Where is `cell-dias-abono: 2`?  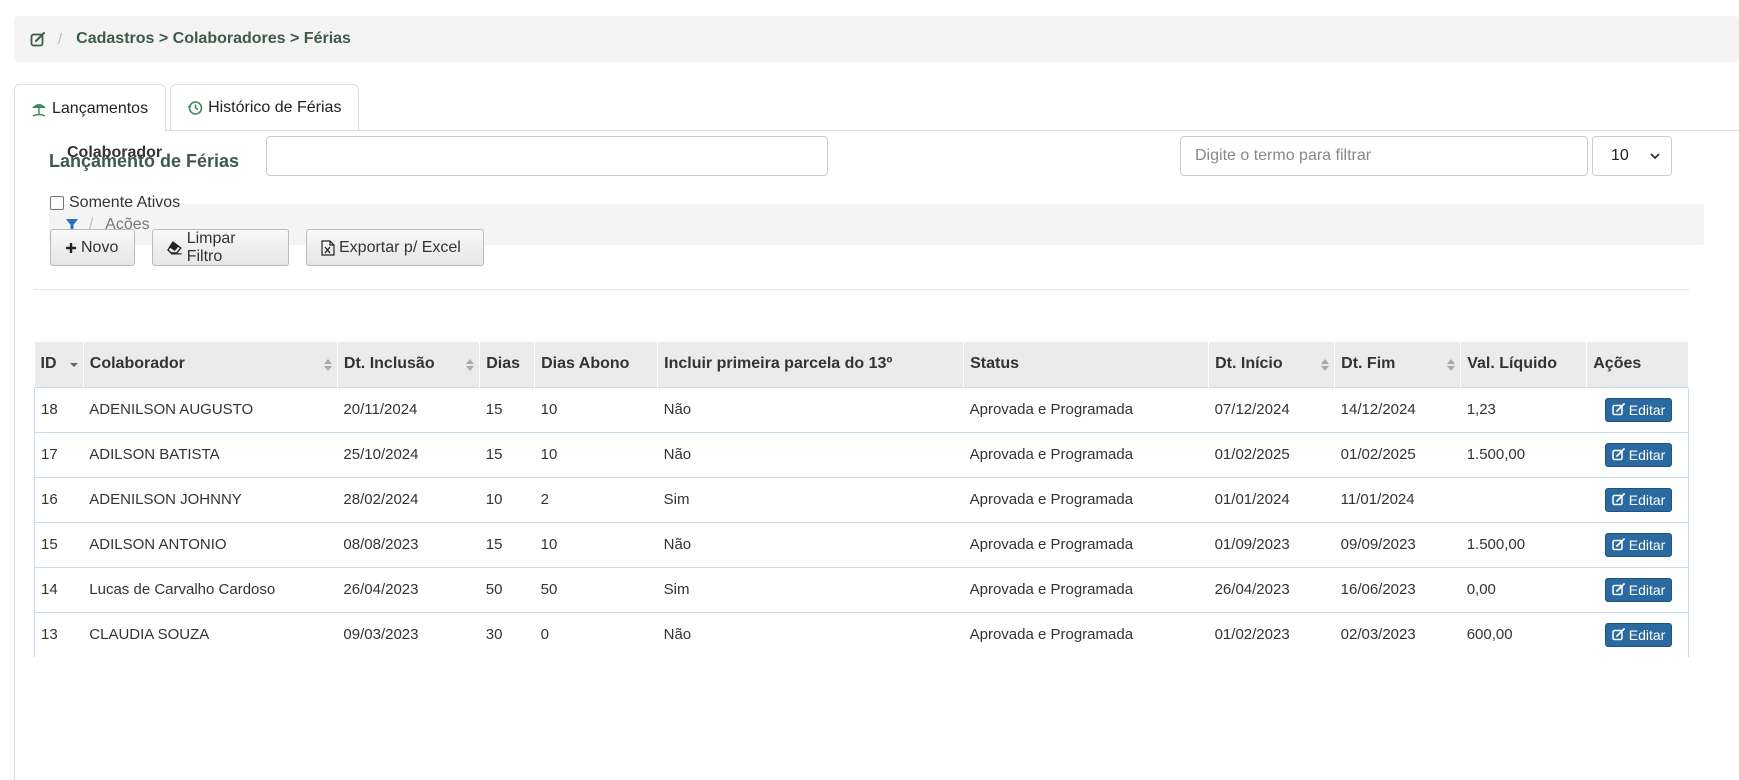 cell-dias-abono: 2 is located at coordinates (596, 499).